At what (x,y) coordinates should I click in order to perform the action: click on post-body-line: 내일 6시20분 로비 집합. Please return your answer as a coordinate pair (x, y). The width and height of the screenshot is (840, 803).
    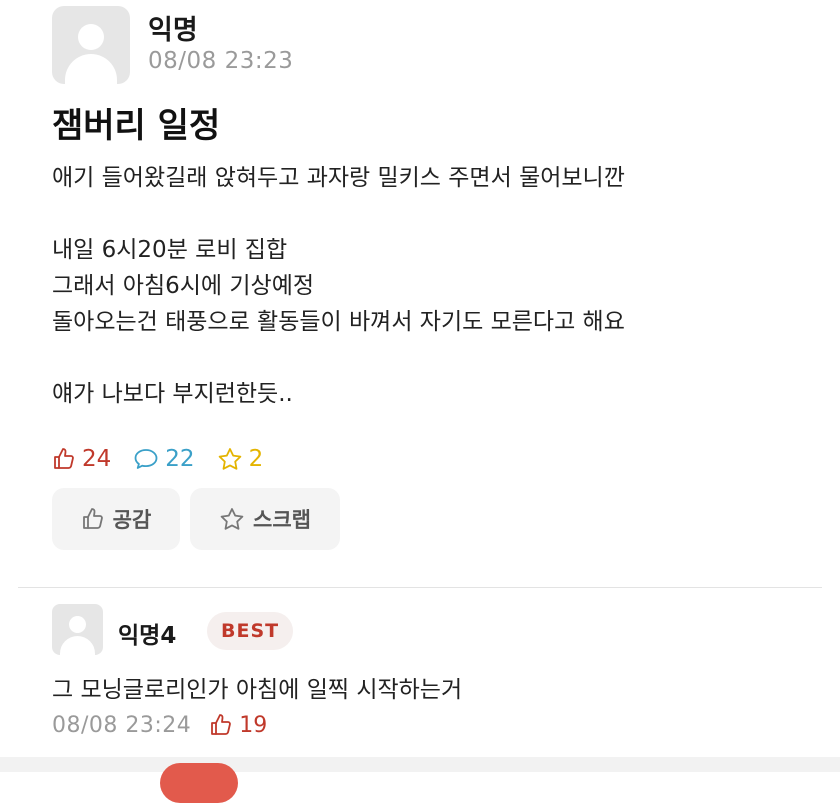
    Looking at the image, I should click on (170, 250).